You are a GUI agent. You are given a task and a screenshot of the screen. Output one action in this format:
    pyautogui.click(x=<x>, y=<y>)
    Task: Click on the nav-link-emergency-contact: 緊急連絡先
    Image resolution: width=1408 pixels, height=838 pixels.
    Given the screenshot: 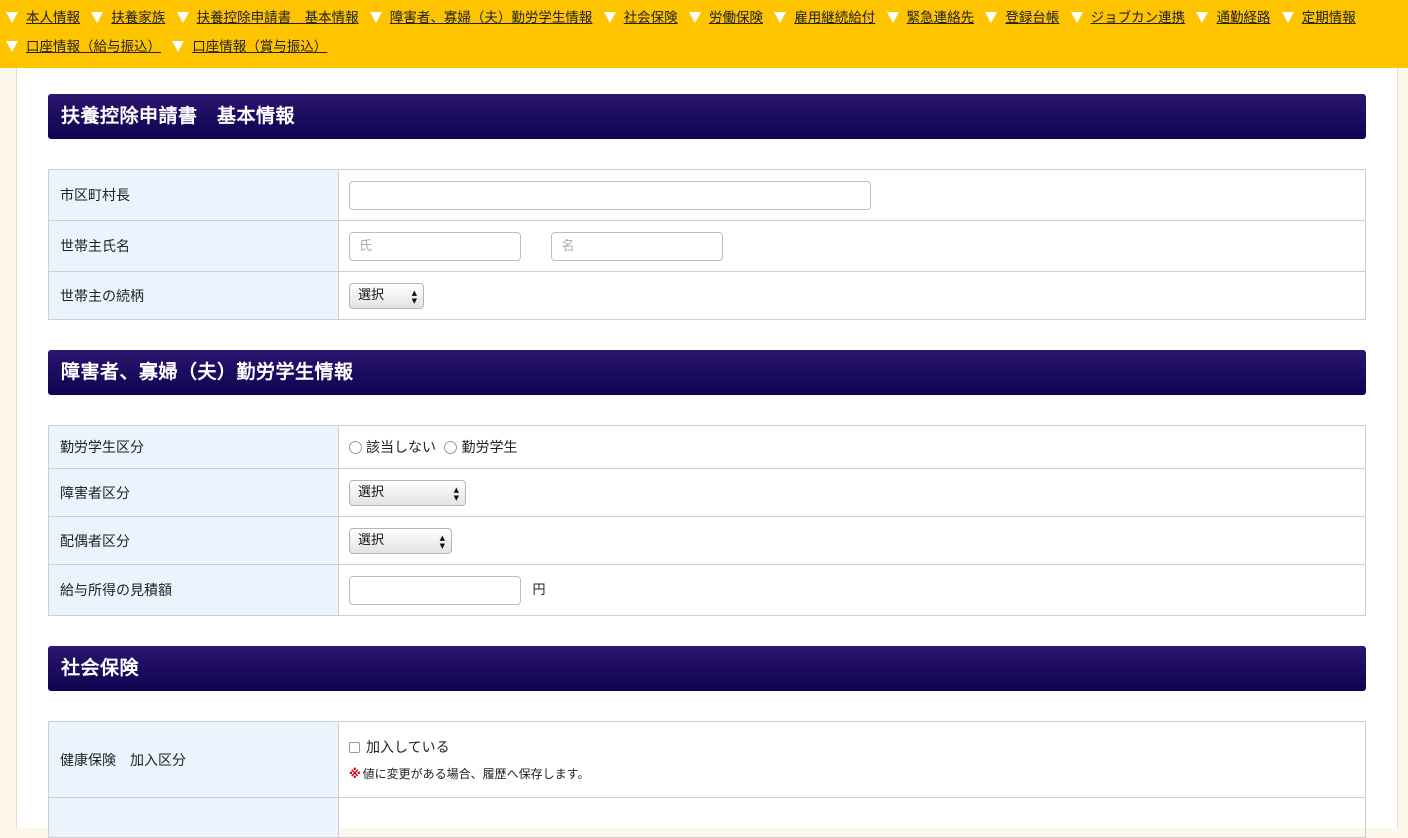 What is the action you would take?
    pyautogui.click(x=941, y=18)
    